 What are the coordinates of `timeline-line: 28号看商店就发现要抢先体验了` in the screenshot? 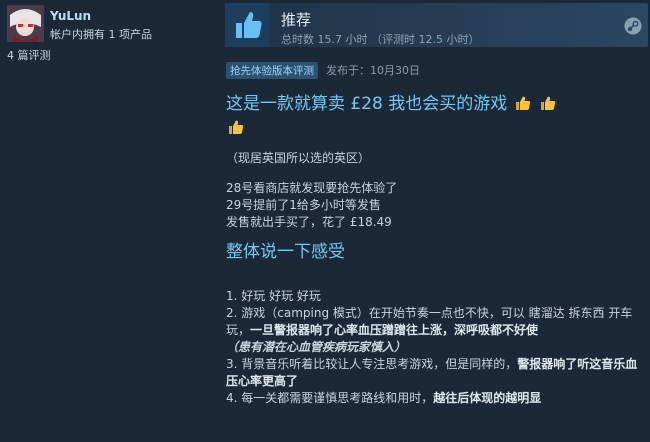 It's located at (312, 188).